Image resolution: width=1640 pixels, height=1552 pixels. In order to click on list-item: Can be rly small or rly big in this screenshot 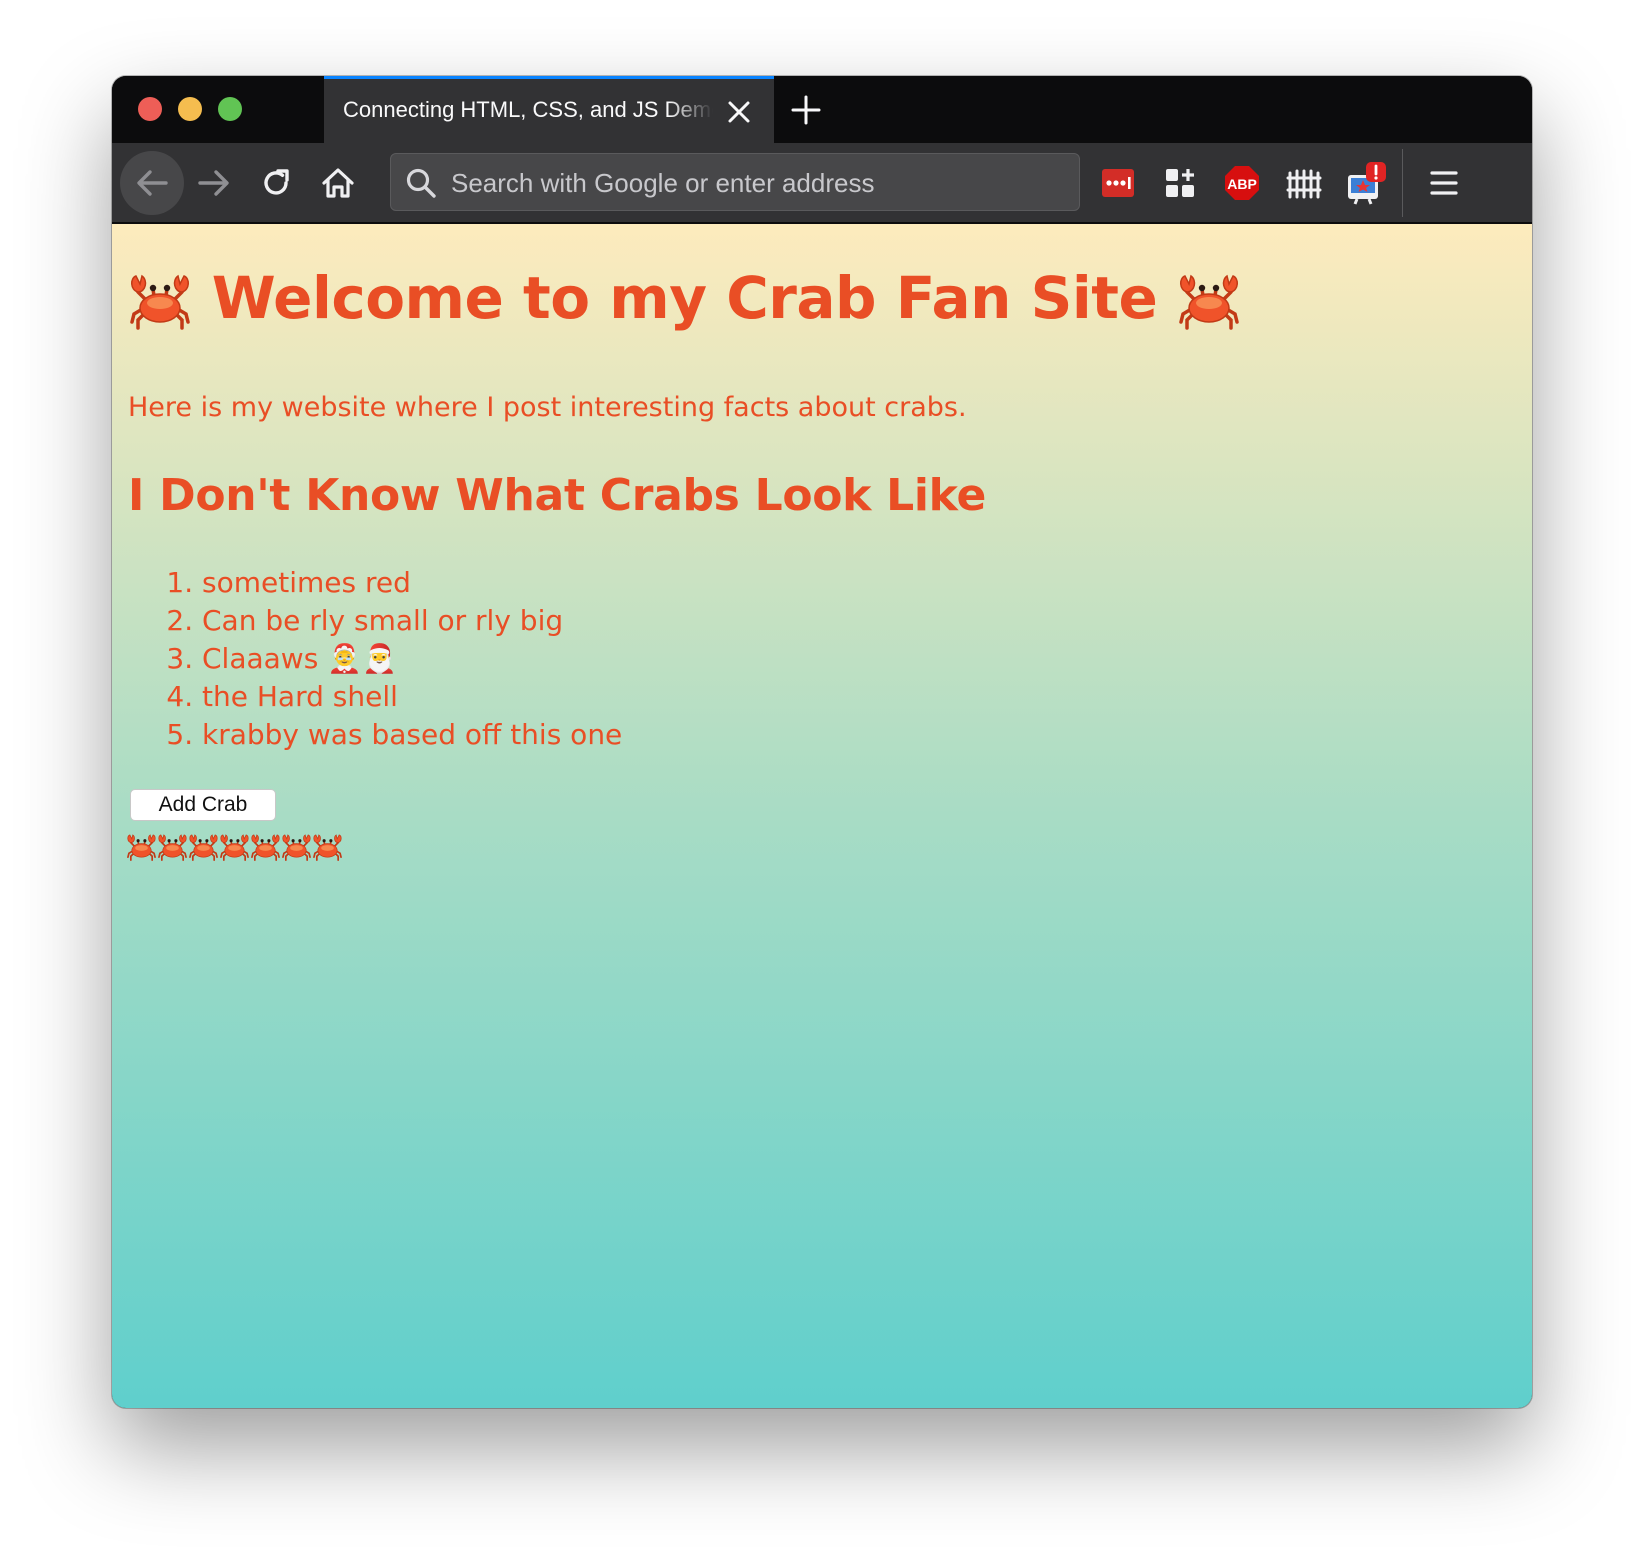, I will do `click(412, 621)`.